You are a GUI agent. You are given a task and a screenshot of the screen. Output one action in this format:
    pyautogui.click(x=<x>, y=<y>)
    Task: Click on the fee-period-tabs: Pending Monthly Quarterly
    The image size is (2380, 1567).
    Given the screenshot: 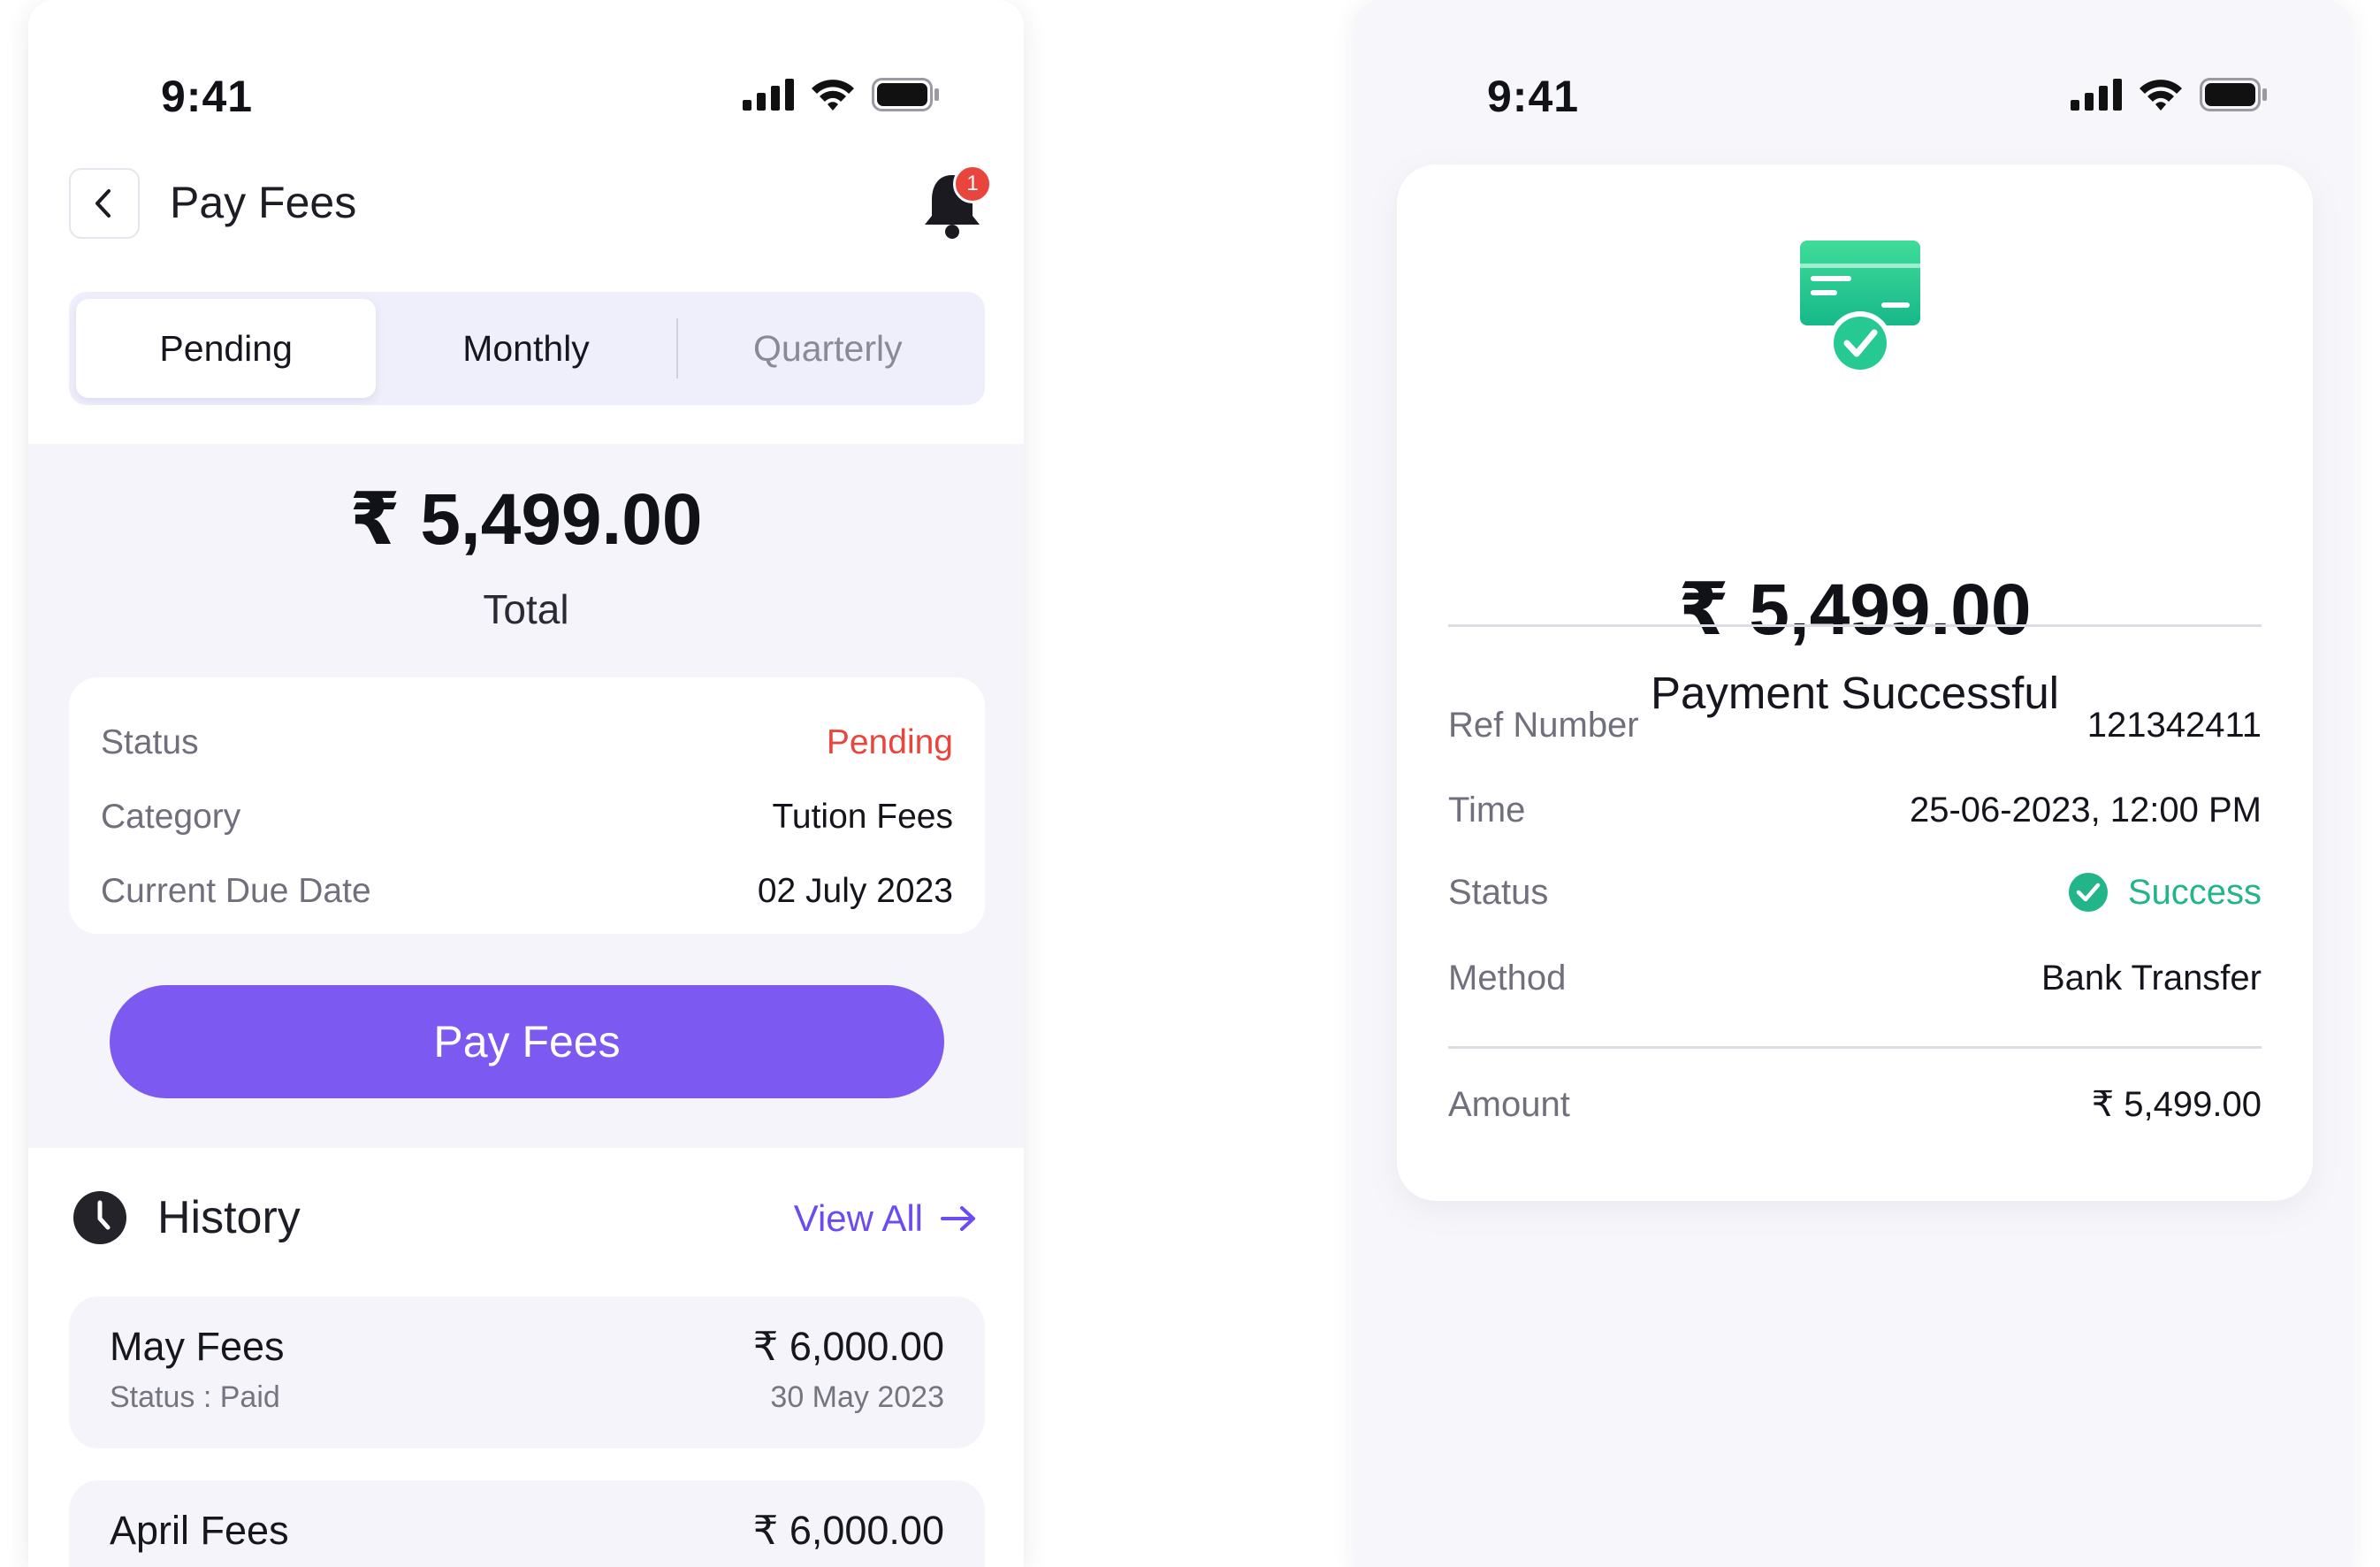 What is the action you would take?
    pyautogui.click(x=527, y=348)
    